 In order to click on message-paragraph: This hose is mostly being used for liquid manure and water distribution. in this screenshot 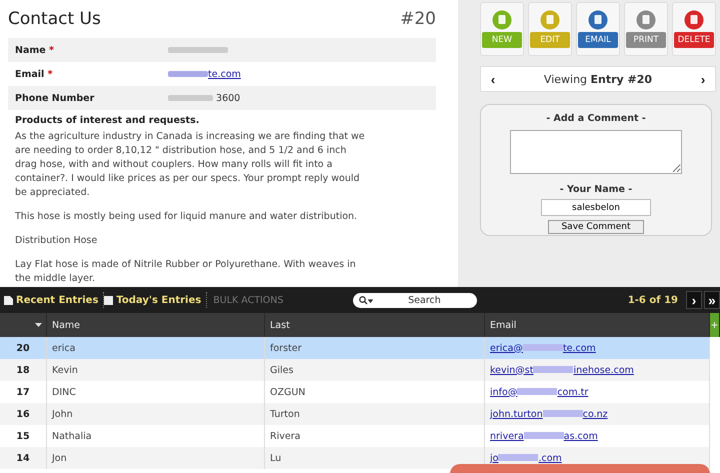, I will do `click(186, 217)`.